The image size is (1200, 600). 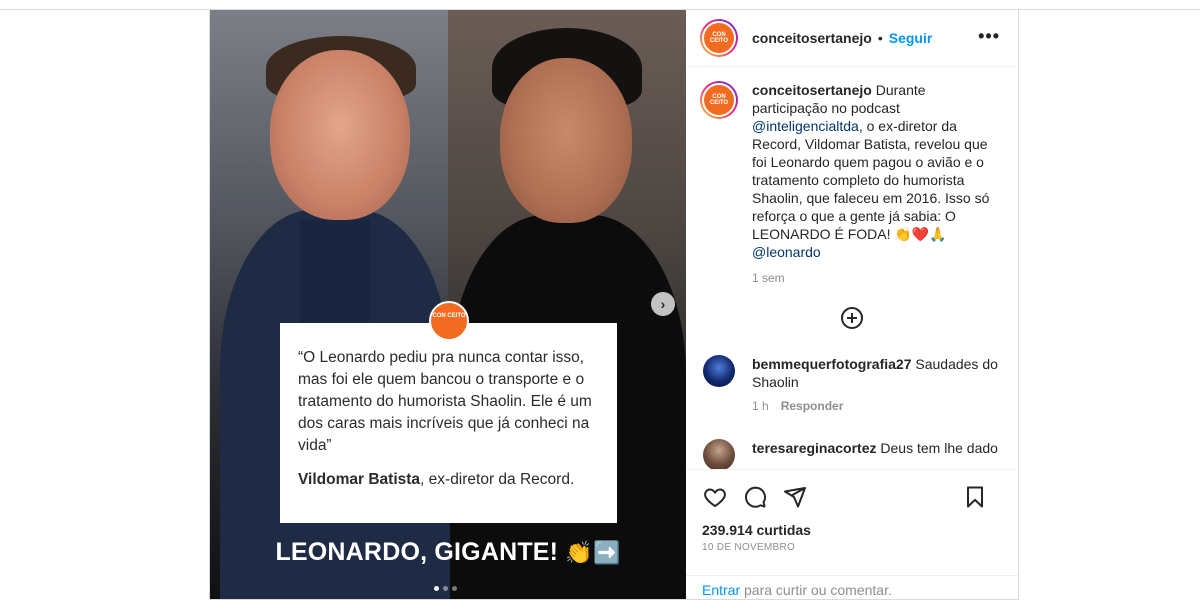 I want to click on comment-icon, so click(x=755, y=497).